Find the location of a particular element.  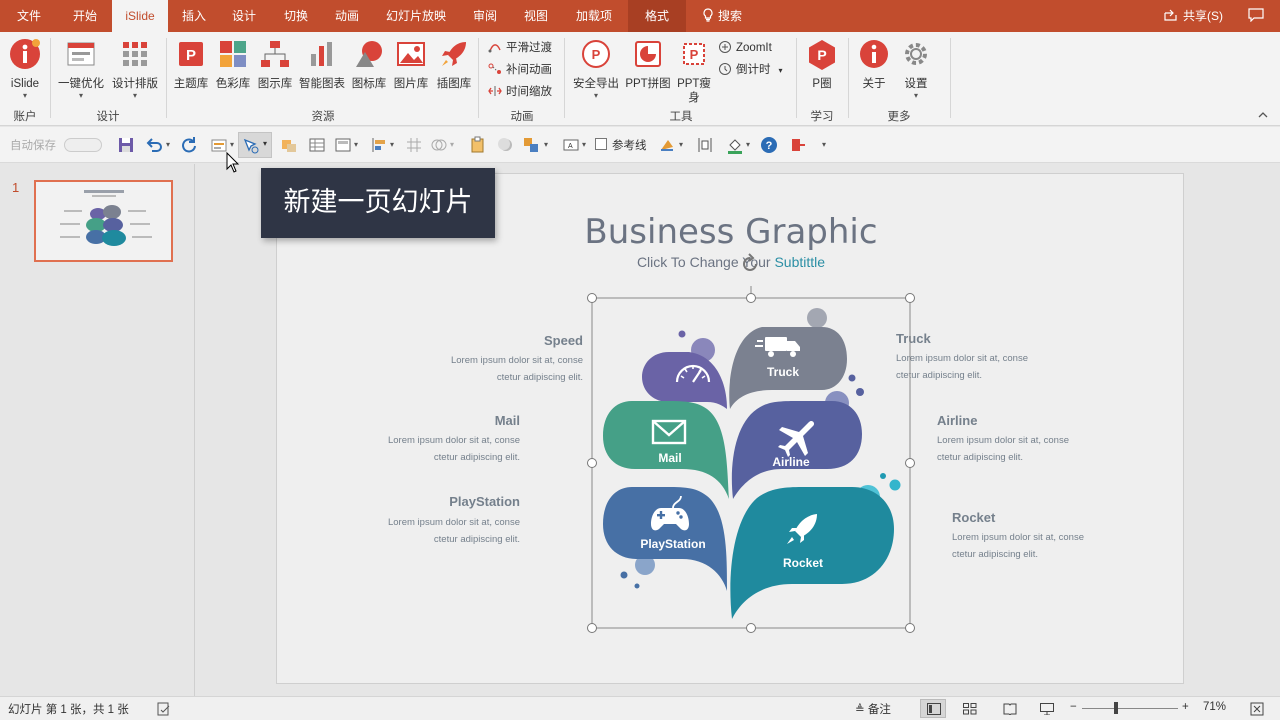

time-scale-button: 时间缩放 is located at coordinates (520, 92).